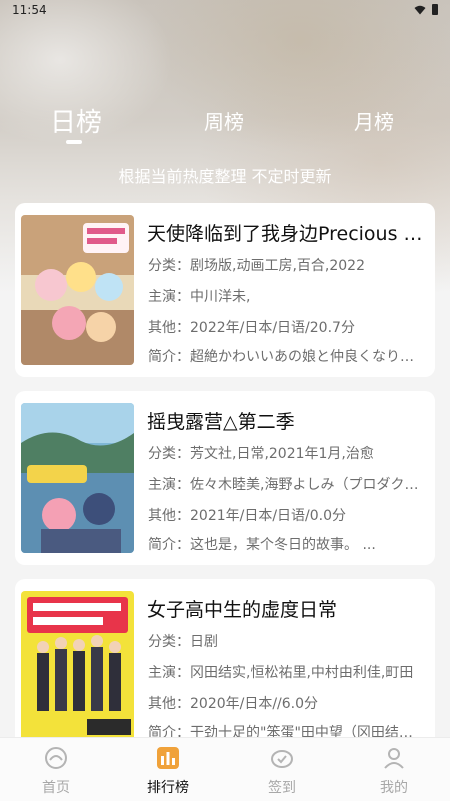 Image resolution: width=450 pixels, height=801 pixels. What do you see at coordinates (286, 234) in the screenshot?
I see `item-title: 天使降临到了我身边Precious Friends` at bounding box center [286, 234].